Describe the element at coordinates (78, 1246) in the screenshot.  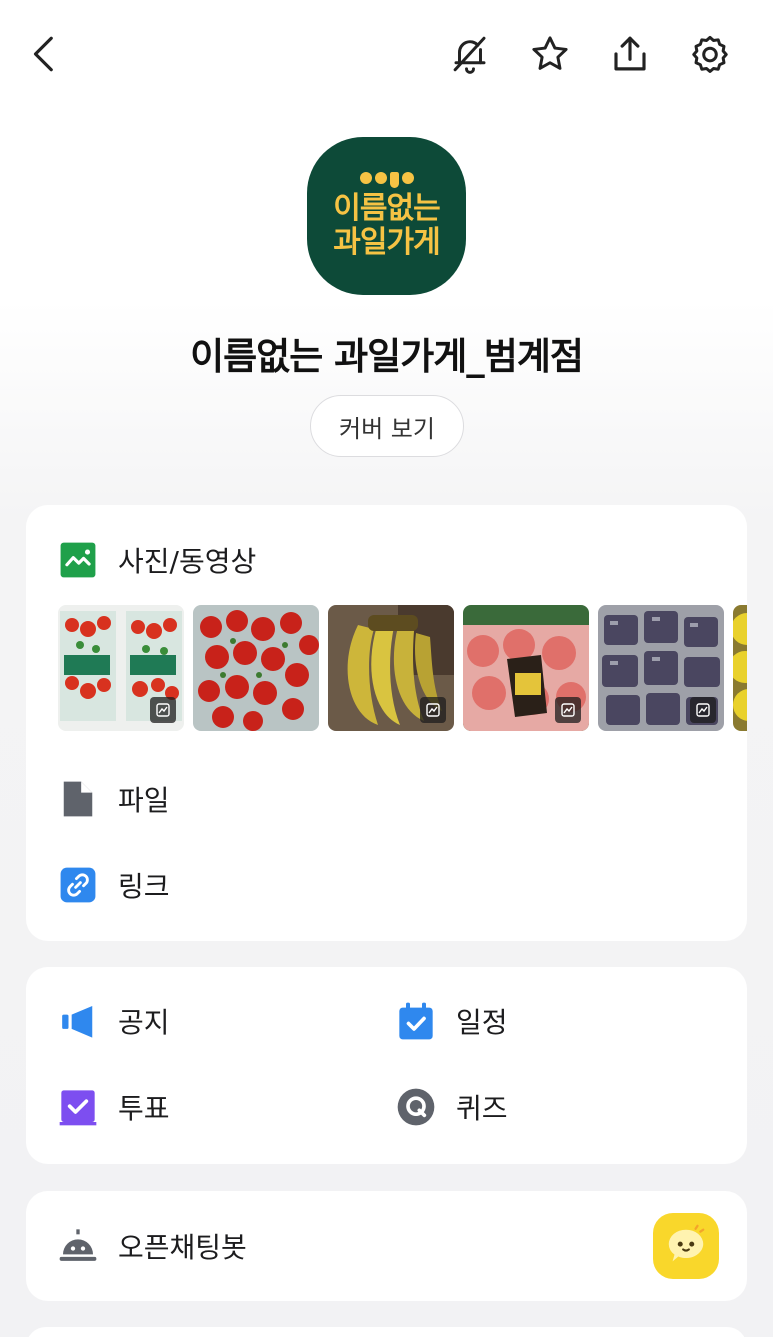
I see `bell-service-icon` at that location.